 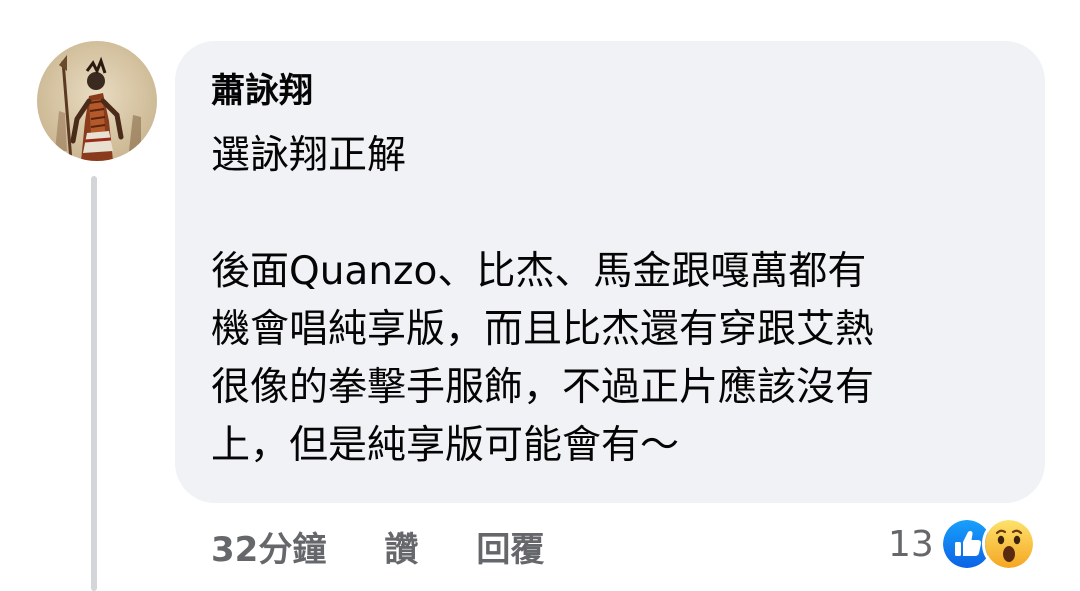 I want to click on comment-timestamp: 32分鐘, so click(x=268, y=546).